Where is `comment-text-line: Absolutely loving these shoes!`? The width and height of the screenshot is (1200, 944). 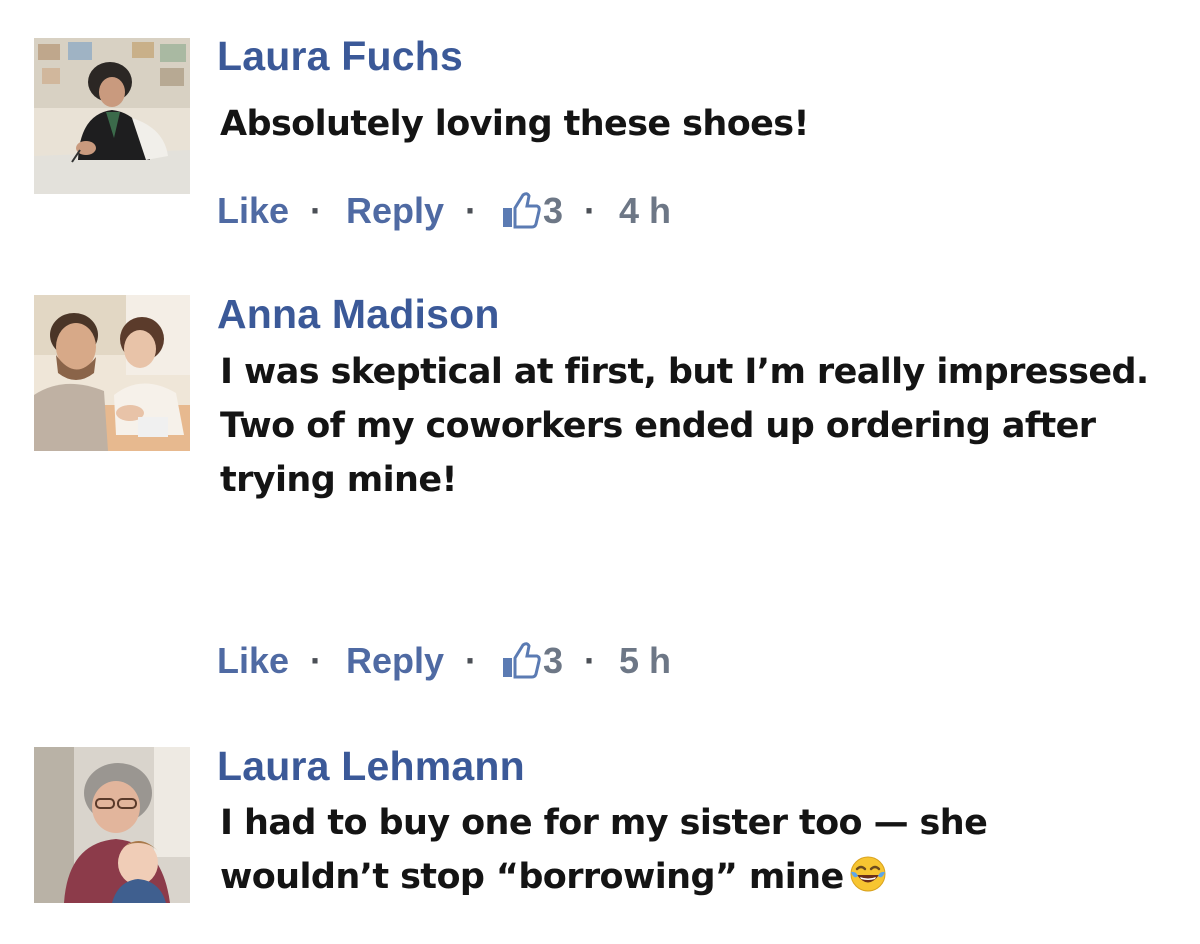 comment-text-line: Absolutely loving these shoes! is located at coordinates (514, 124).